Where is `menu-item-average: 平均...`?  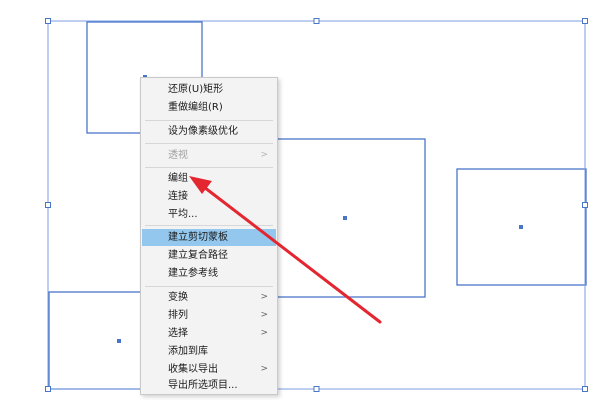
menu-item-average: 平均... is located at coordinates (209, 214).